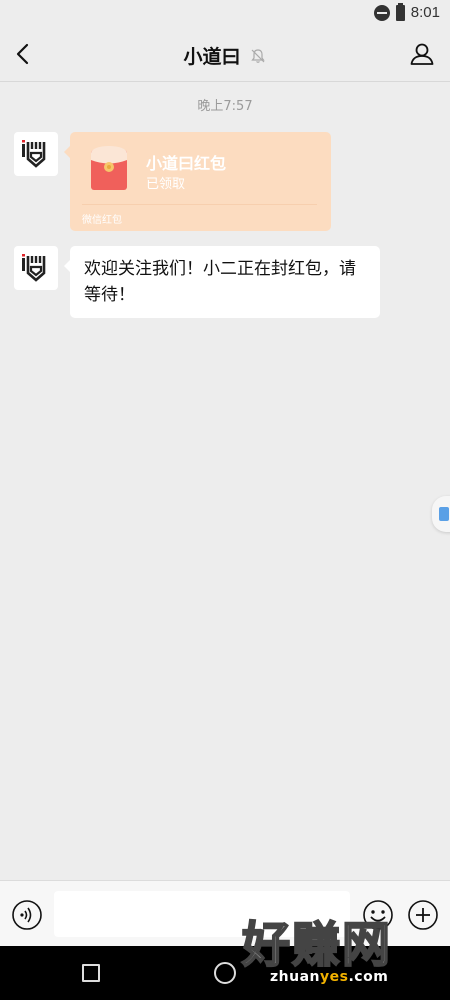  What do you see at coordinates (317, 945) in the screenshot?
I see `watermark-text: 好赚网` at bounding box center [317, 945].